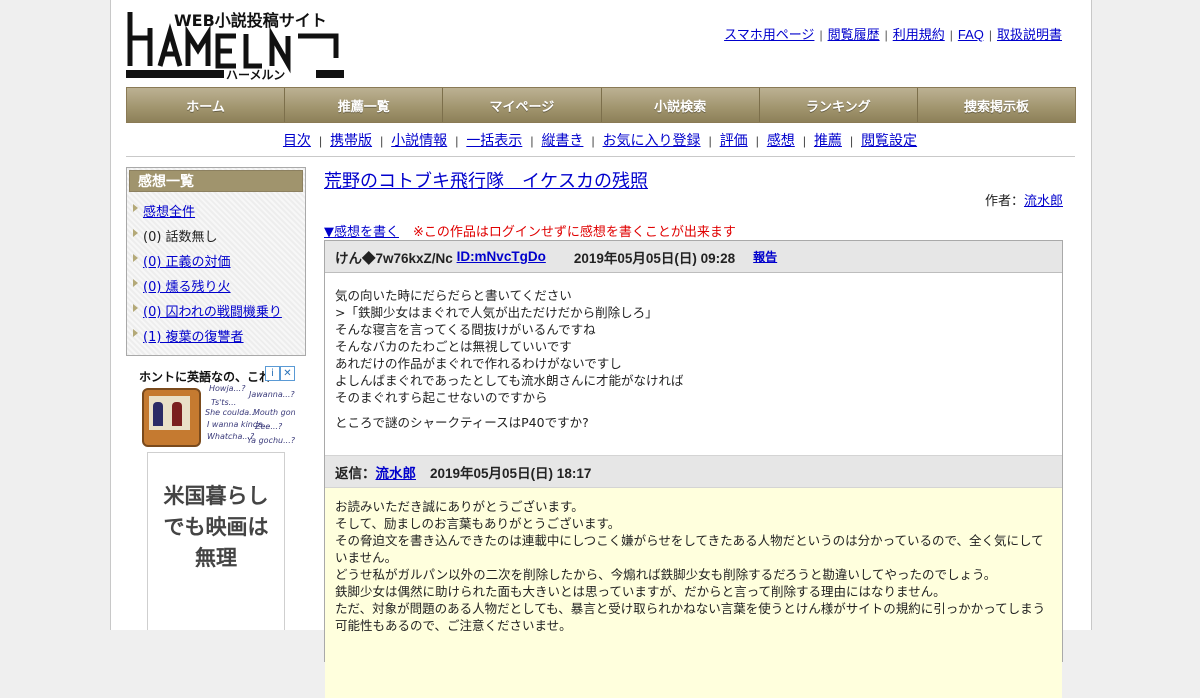  I want to click on ad-bubble: Howja...?, so click(227, 388).